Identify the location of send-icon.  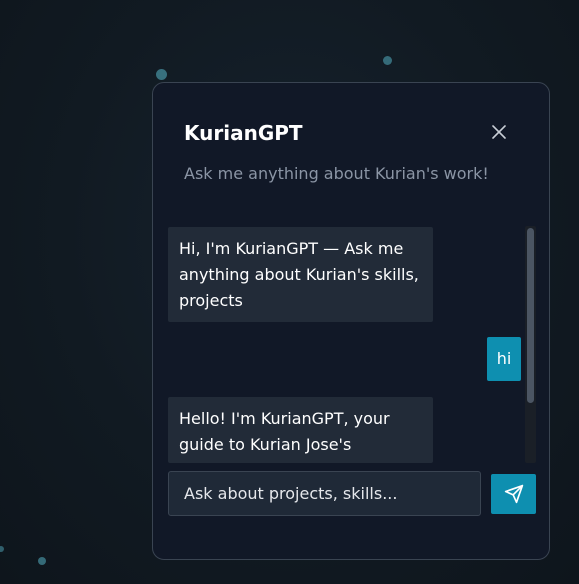
(513, 494).